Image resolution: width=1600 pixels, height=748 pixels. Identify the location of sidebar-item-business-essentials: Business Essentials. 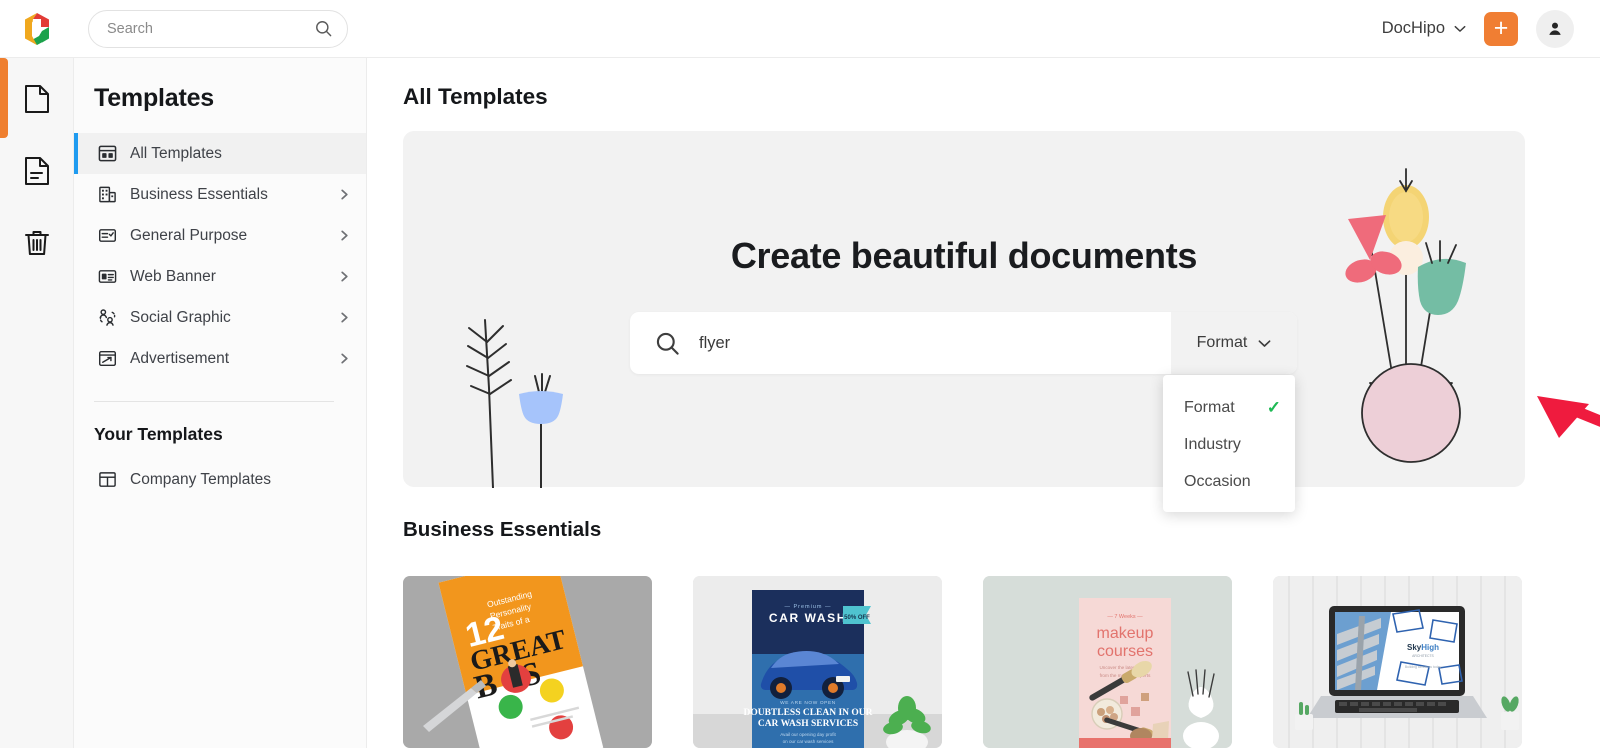
(220, 194).